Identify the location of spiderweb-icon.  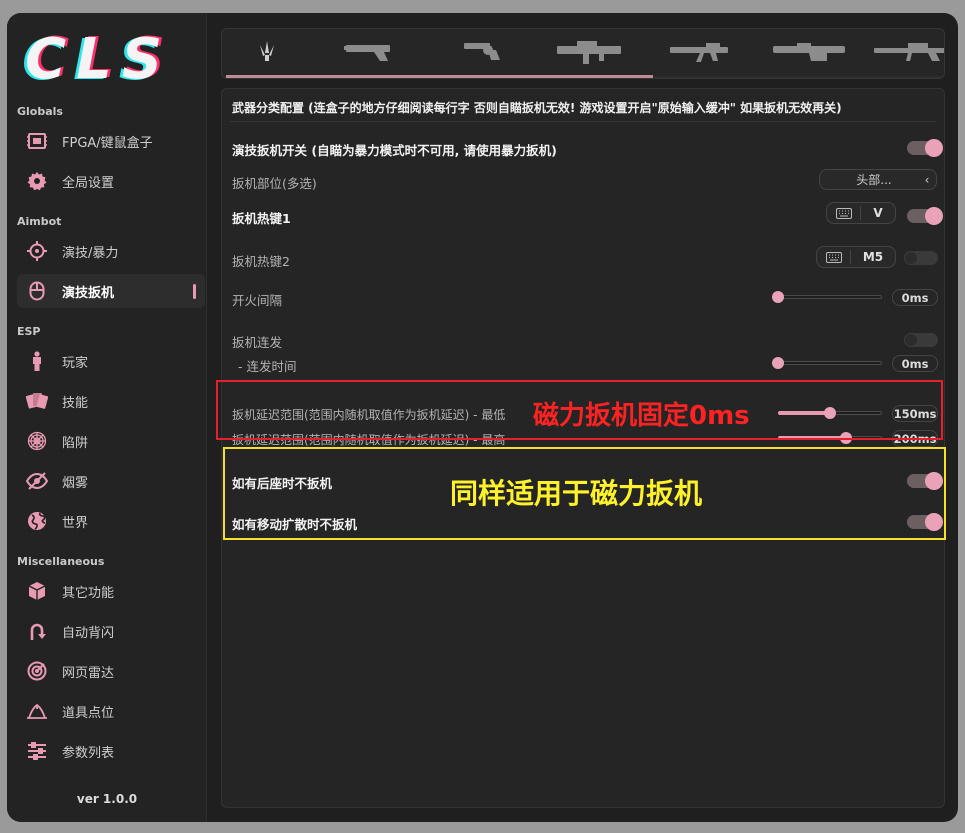
(37, 441).